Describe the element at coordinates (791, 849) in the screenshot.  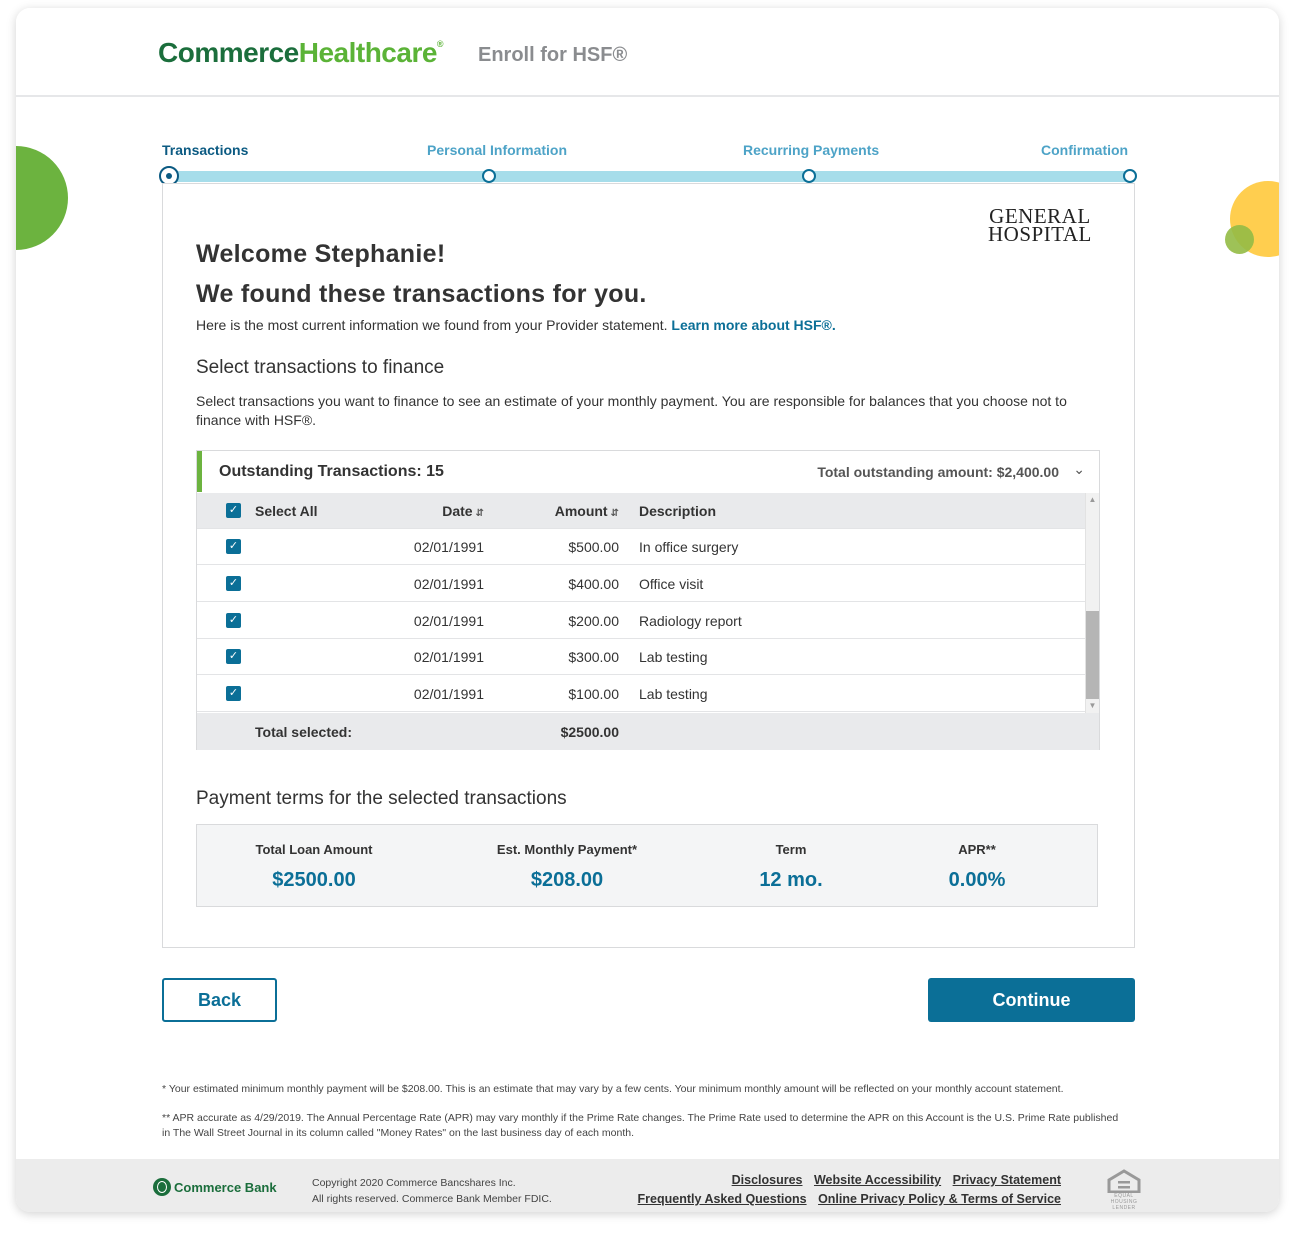
I see `term-label: Term` at that location.